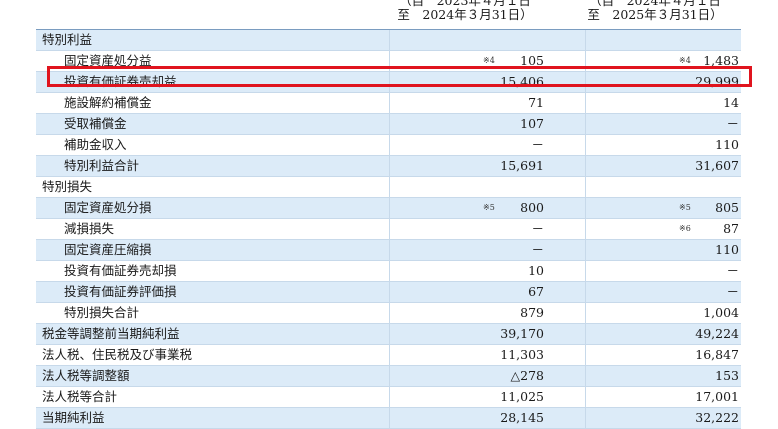  What do you see at coordinates (120, 81) in the screenshot?
I see `row-label: 投資有価証券売却益` at bounding box center [120, 81].